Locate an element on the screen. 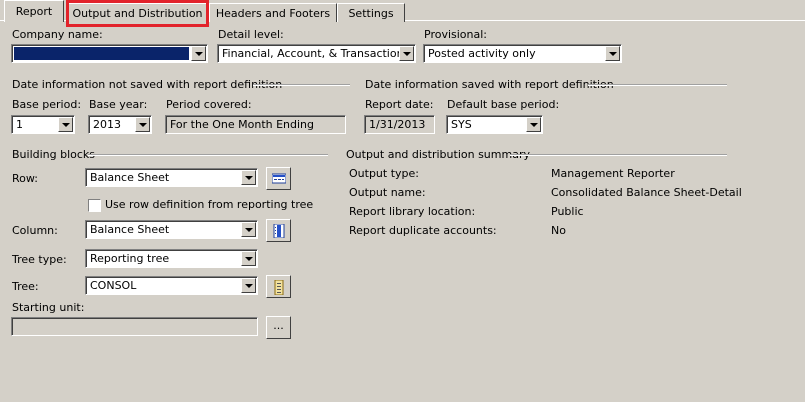 The width and height of the screenshot is (805, 402). tree-label: Tree: is located at coordinates (25, 286).